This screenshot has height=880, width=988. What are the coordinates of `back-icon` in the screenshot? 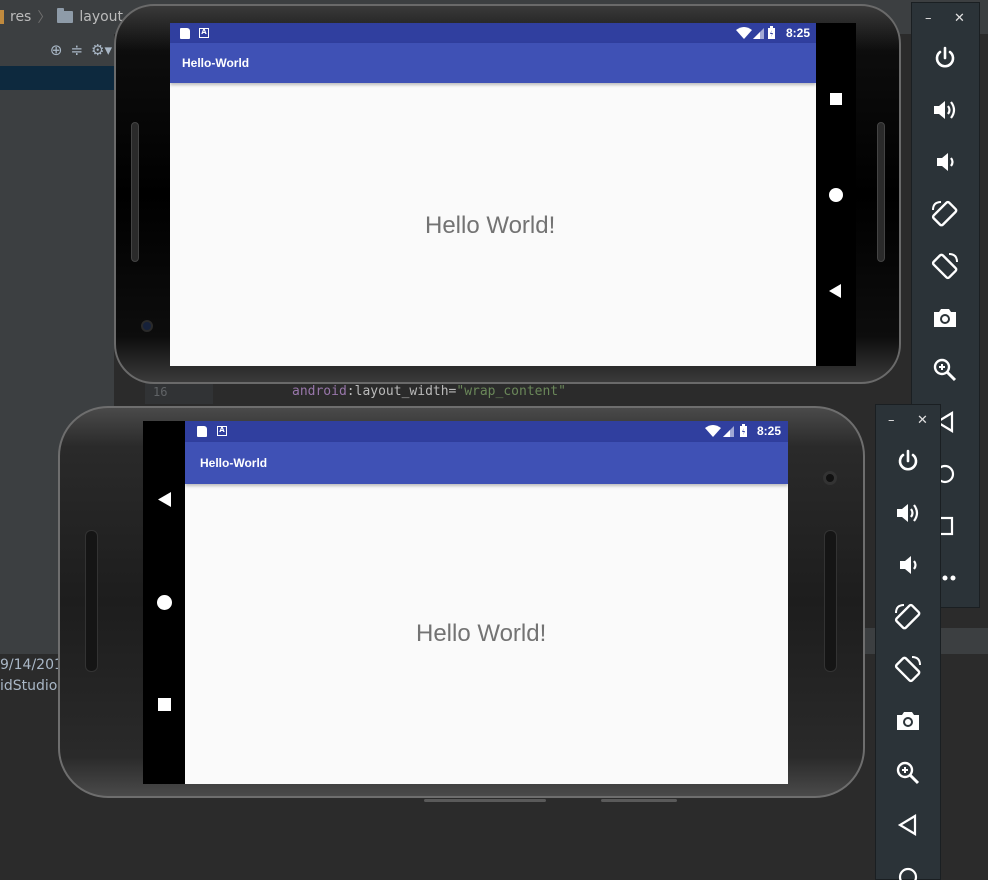 It's located at (907, 825).